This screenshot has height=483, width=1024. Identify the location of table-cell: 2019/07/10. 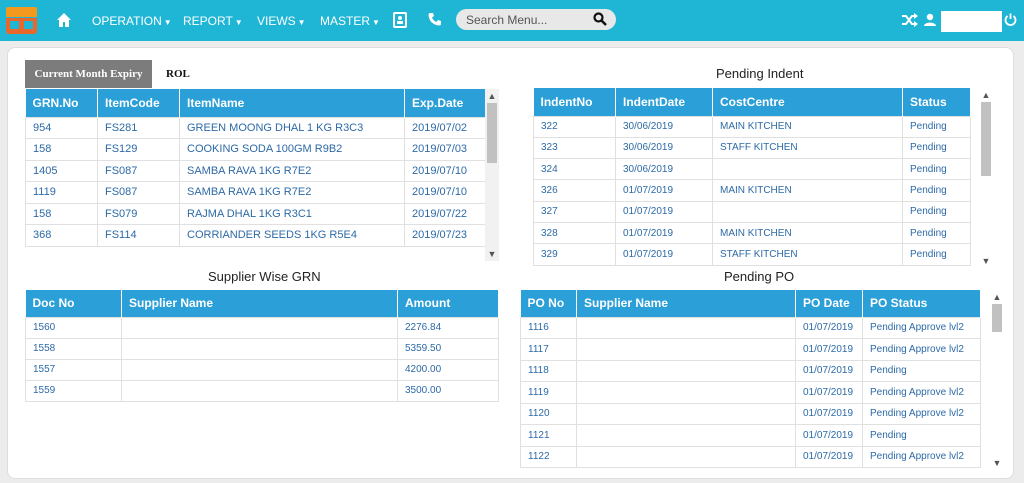
(445, 192).